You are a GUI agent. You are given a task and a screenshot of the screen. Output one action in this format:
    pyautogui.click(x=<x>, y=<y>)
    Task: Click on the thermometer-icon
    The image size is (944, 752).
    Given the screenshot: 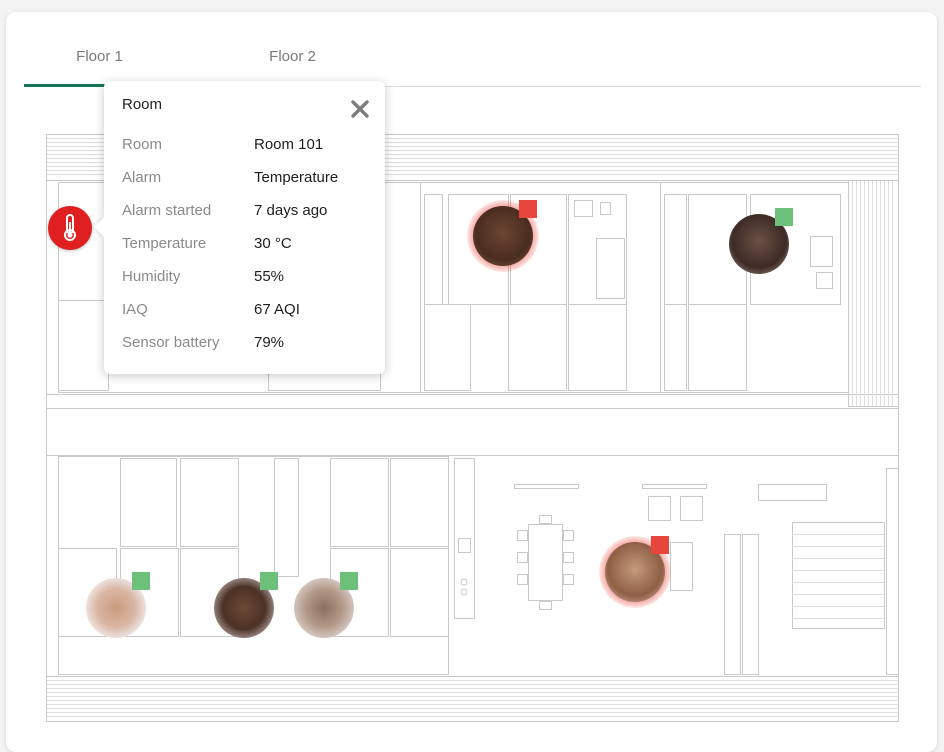 What is the action you would take?
    pyautogui.click(x=70, y=227)
    